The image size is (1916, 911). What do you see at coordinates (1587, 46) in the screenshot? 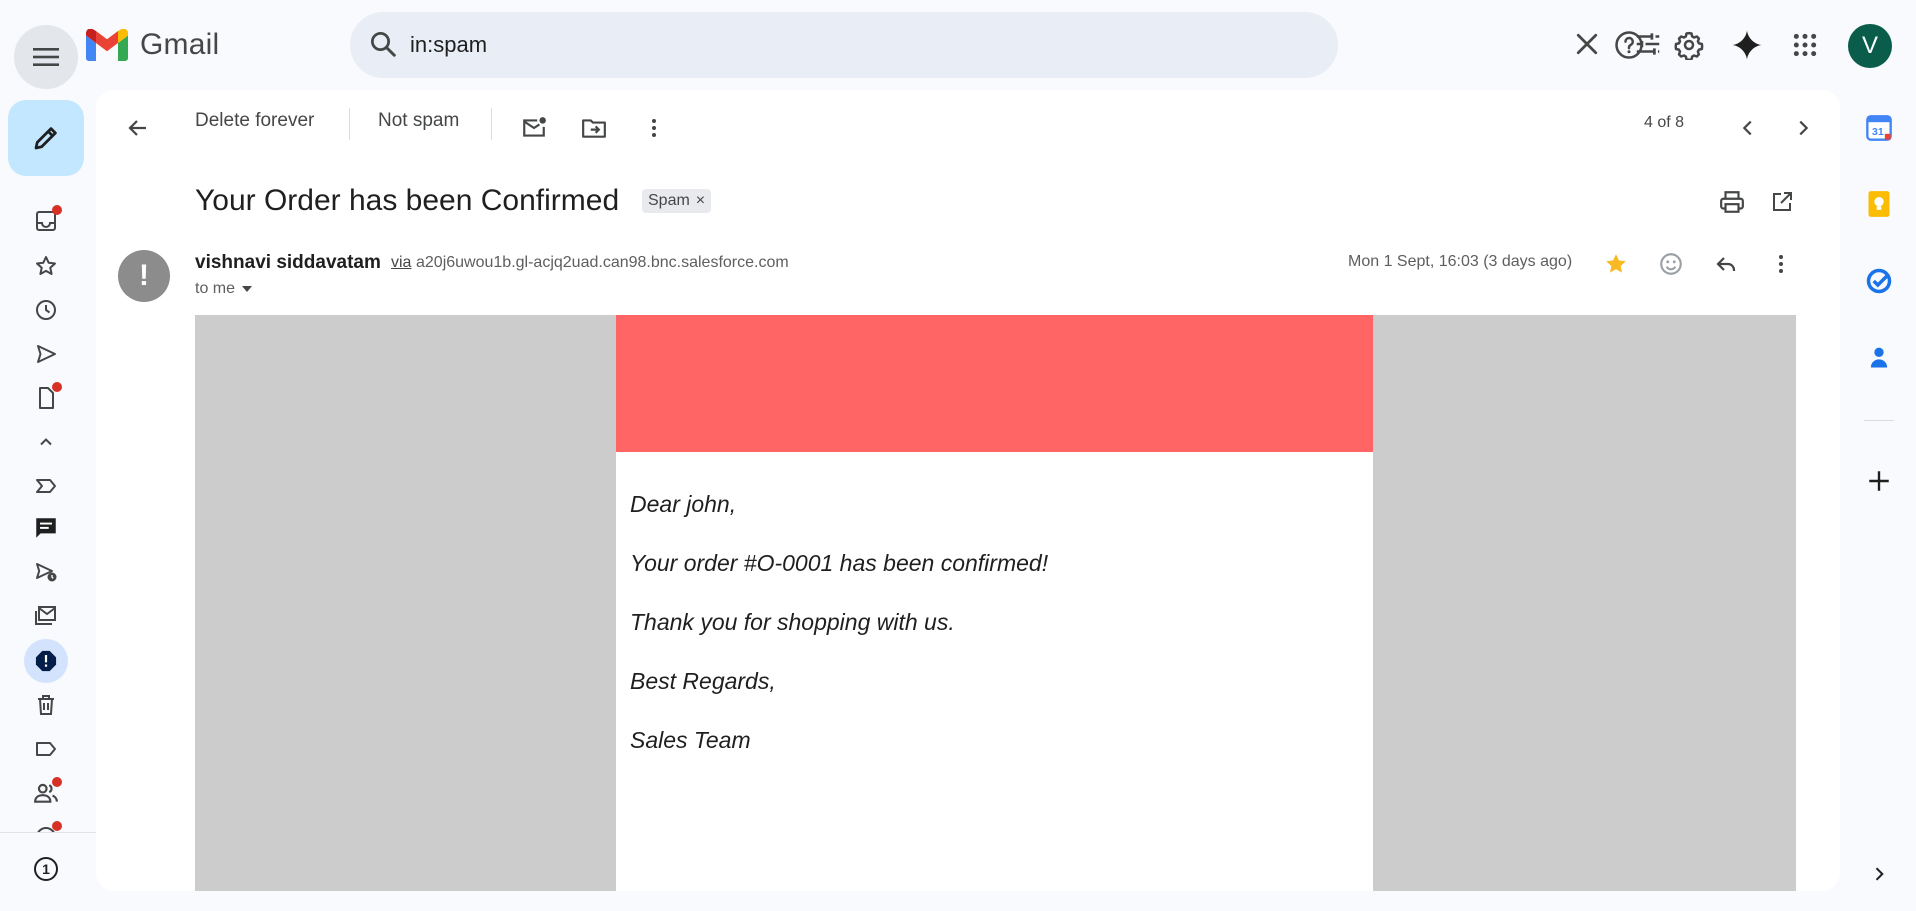
I see `clear-search-icon` at bounding box center [1587, 46].